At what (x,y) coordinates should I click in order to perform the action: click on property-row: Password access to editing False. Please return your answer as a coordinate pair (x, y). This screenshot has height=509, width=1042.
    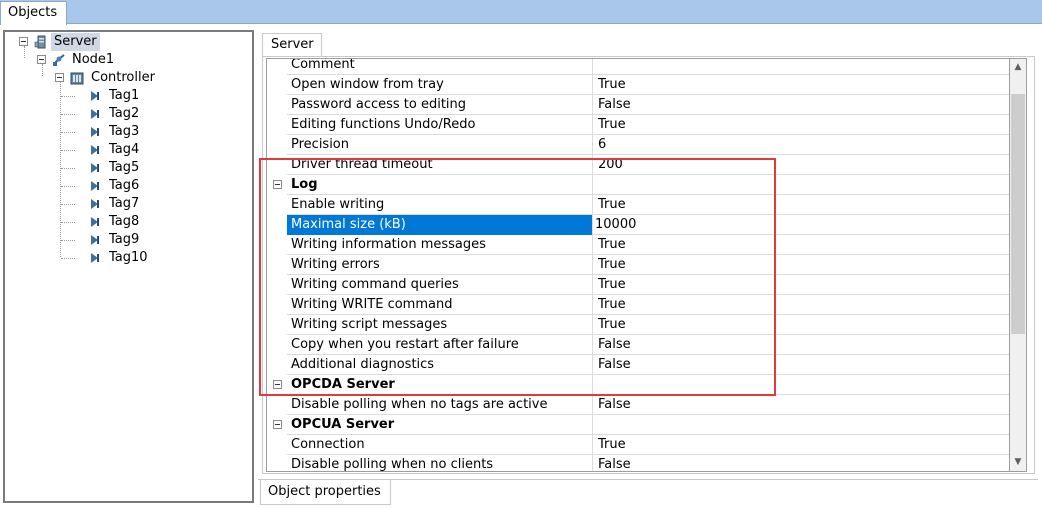
    Looking at the image, I should click on (638, 105).